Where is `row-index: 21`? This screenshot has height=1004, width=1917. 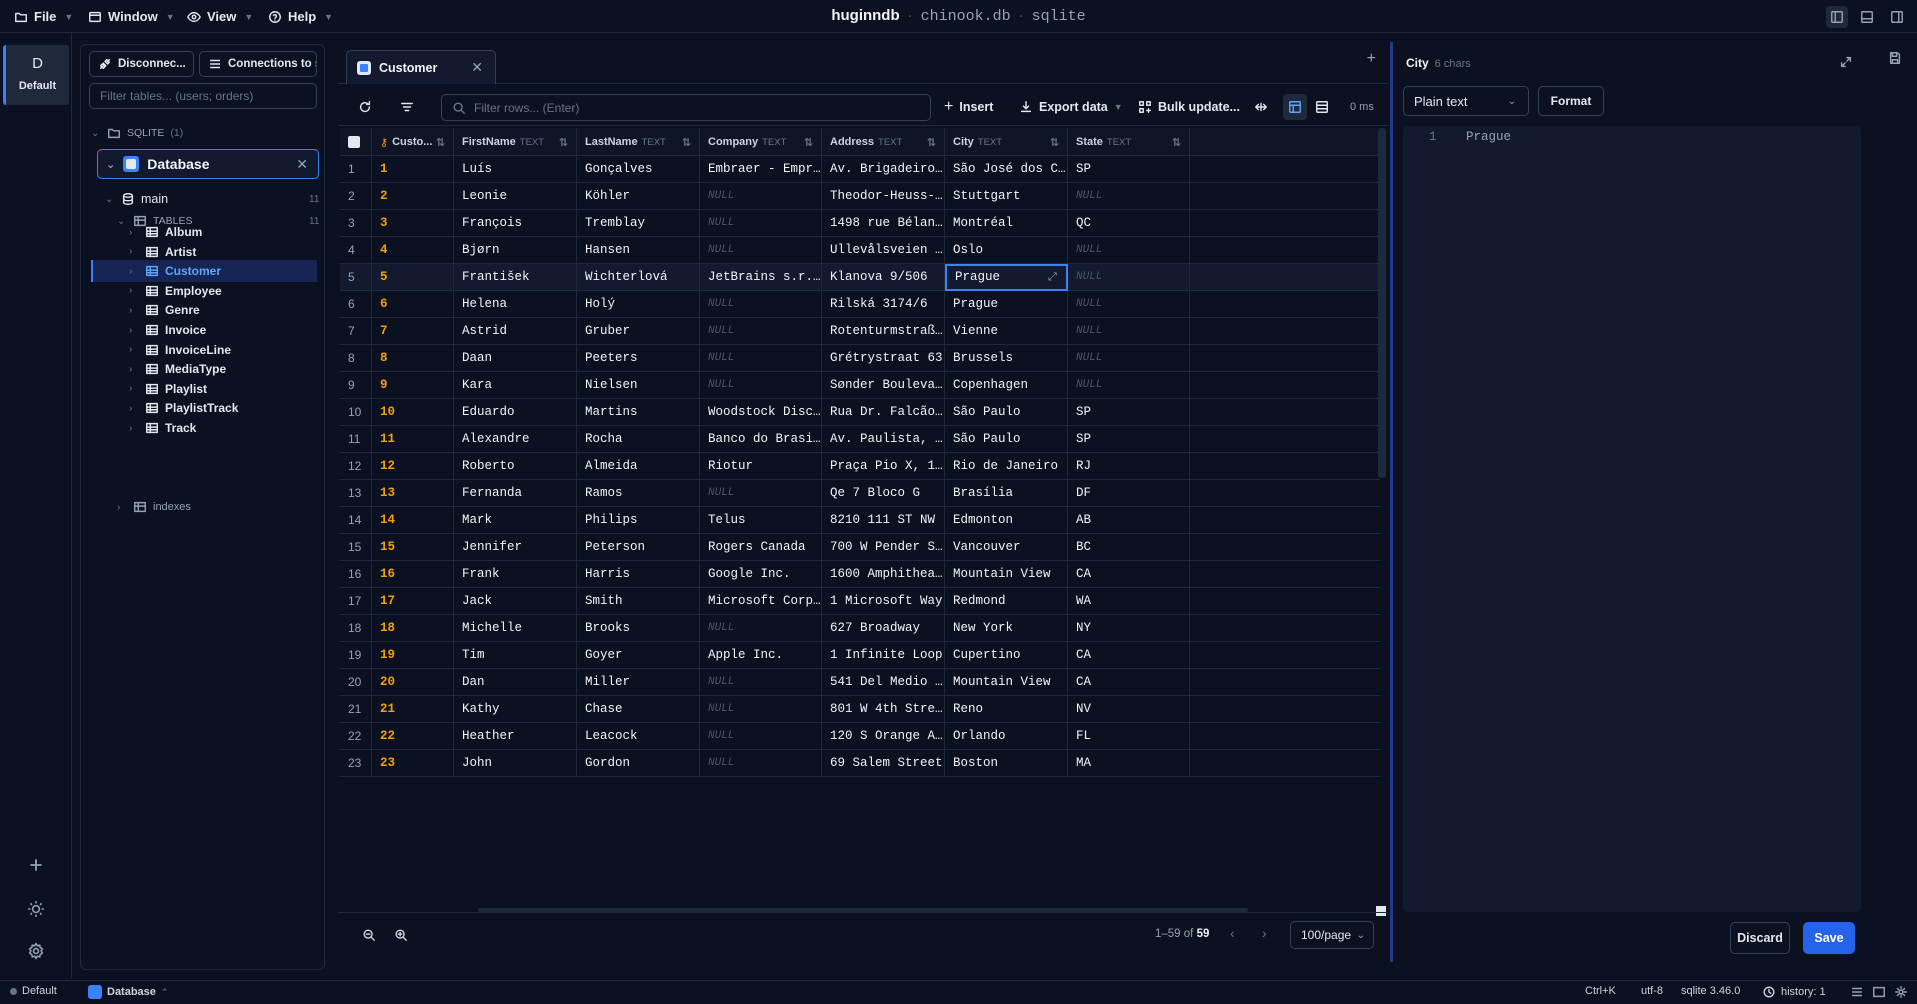 row-index: 21 is located at coordinates (356, 709).